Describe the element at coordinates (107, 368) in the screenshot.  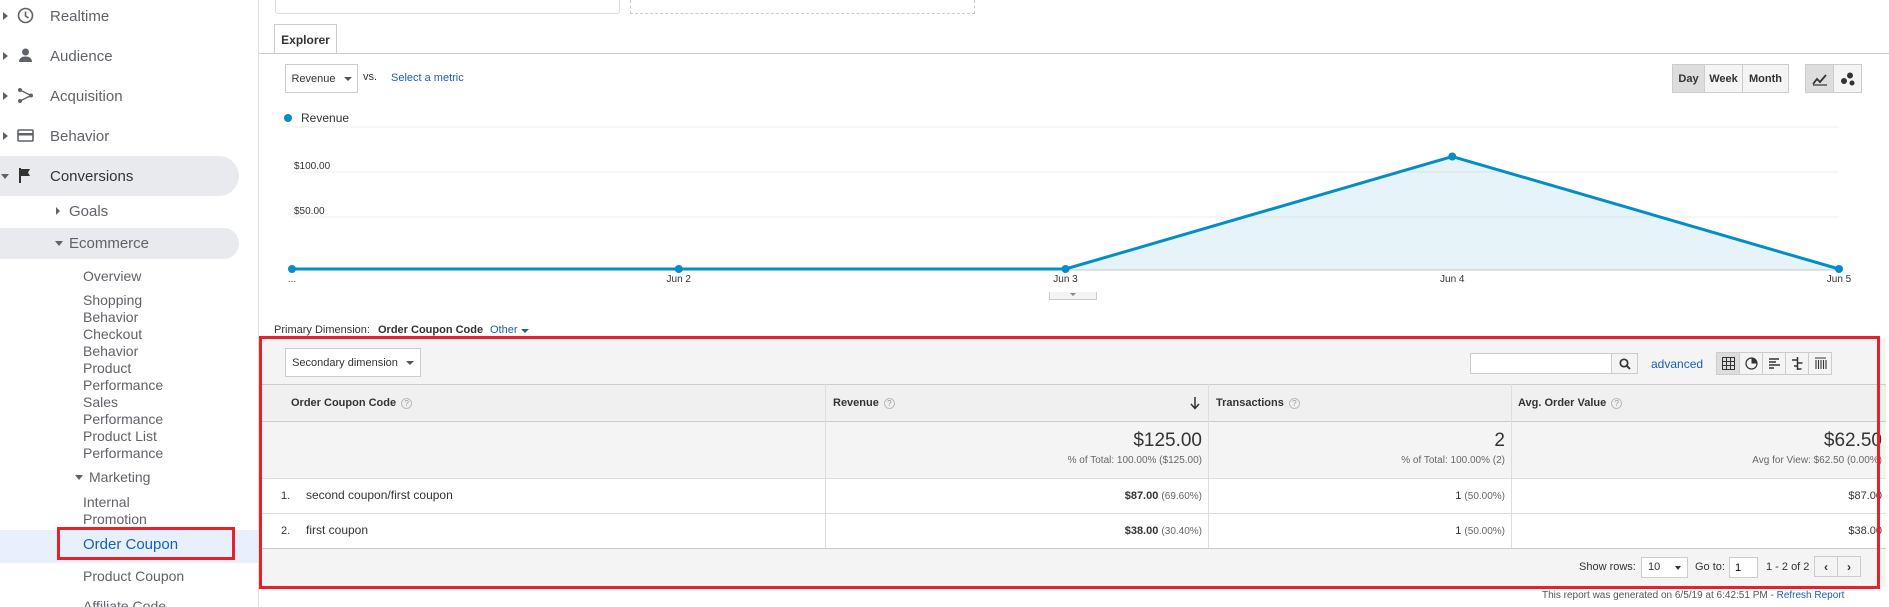
I see `nav-label-line: Product` at that location.